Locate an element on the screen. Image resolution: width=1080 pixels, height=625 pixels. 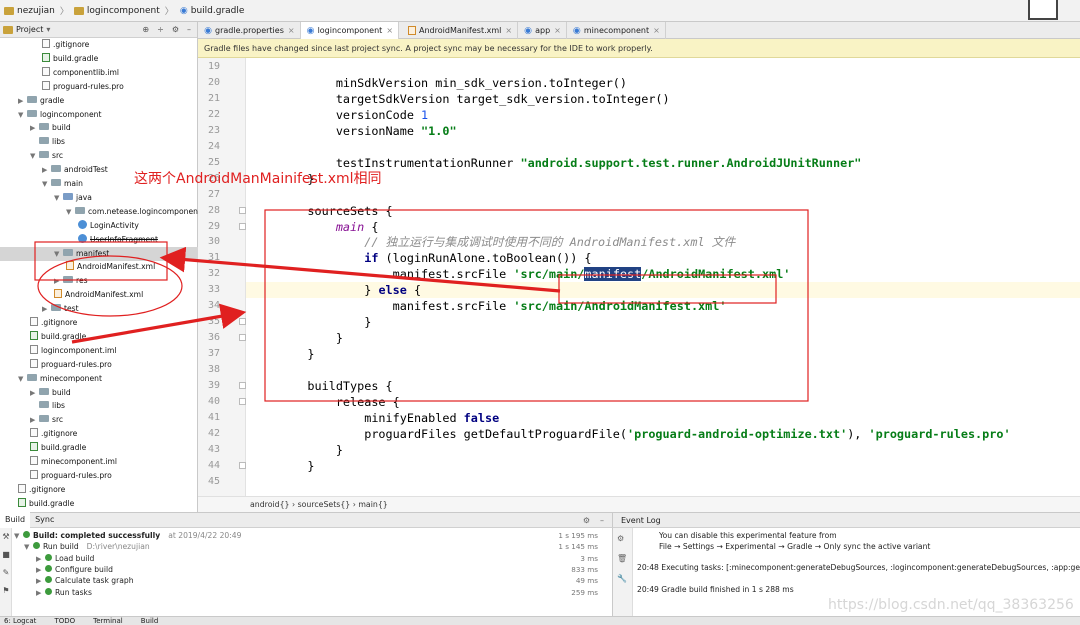
tree-item: ▶ src is located at coordinates (99, 420).